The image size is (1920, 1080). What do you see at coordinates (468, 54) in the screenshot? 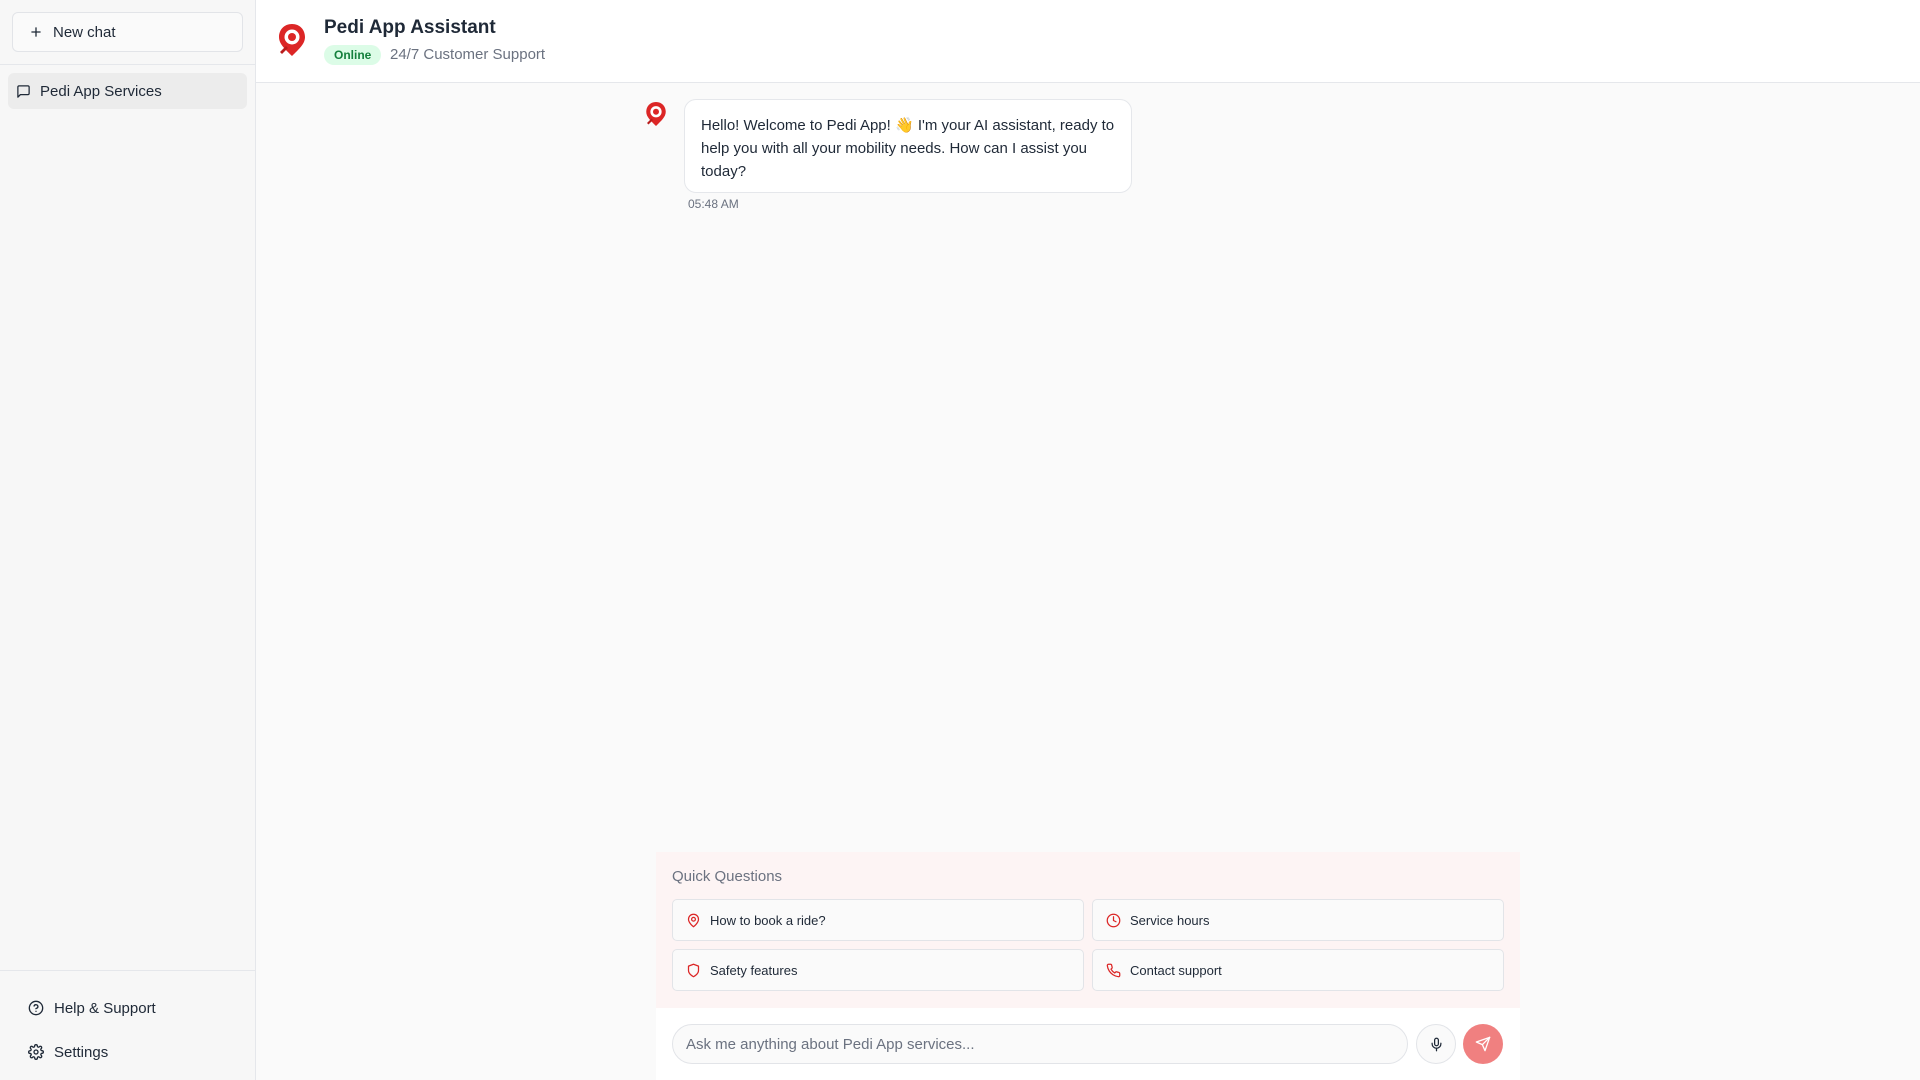
I see `support-subtitle: 24/7 Customer Support` at bounding box center [468, 54].